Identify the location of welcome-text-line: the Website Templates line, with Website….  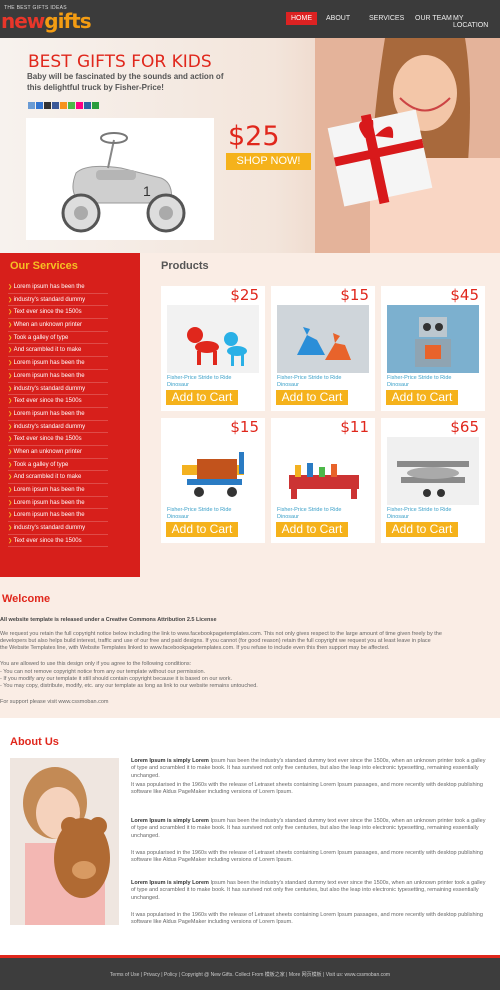
(195, 648).